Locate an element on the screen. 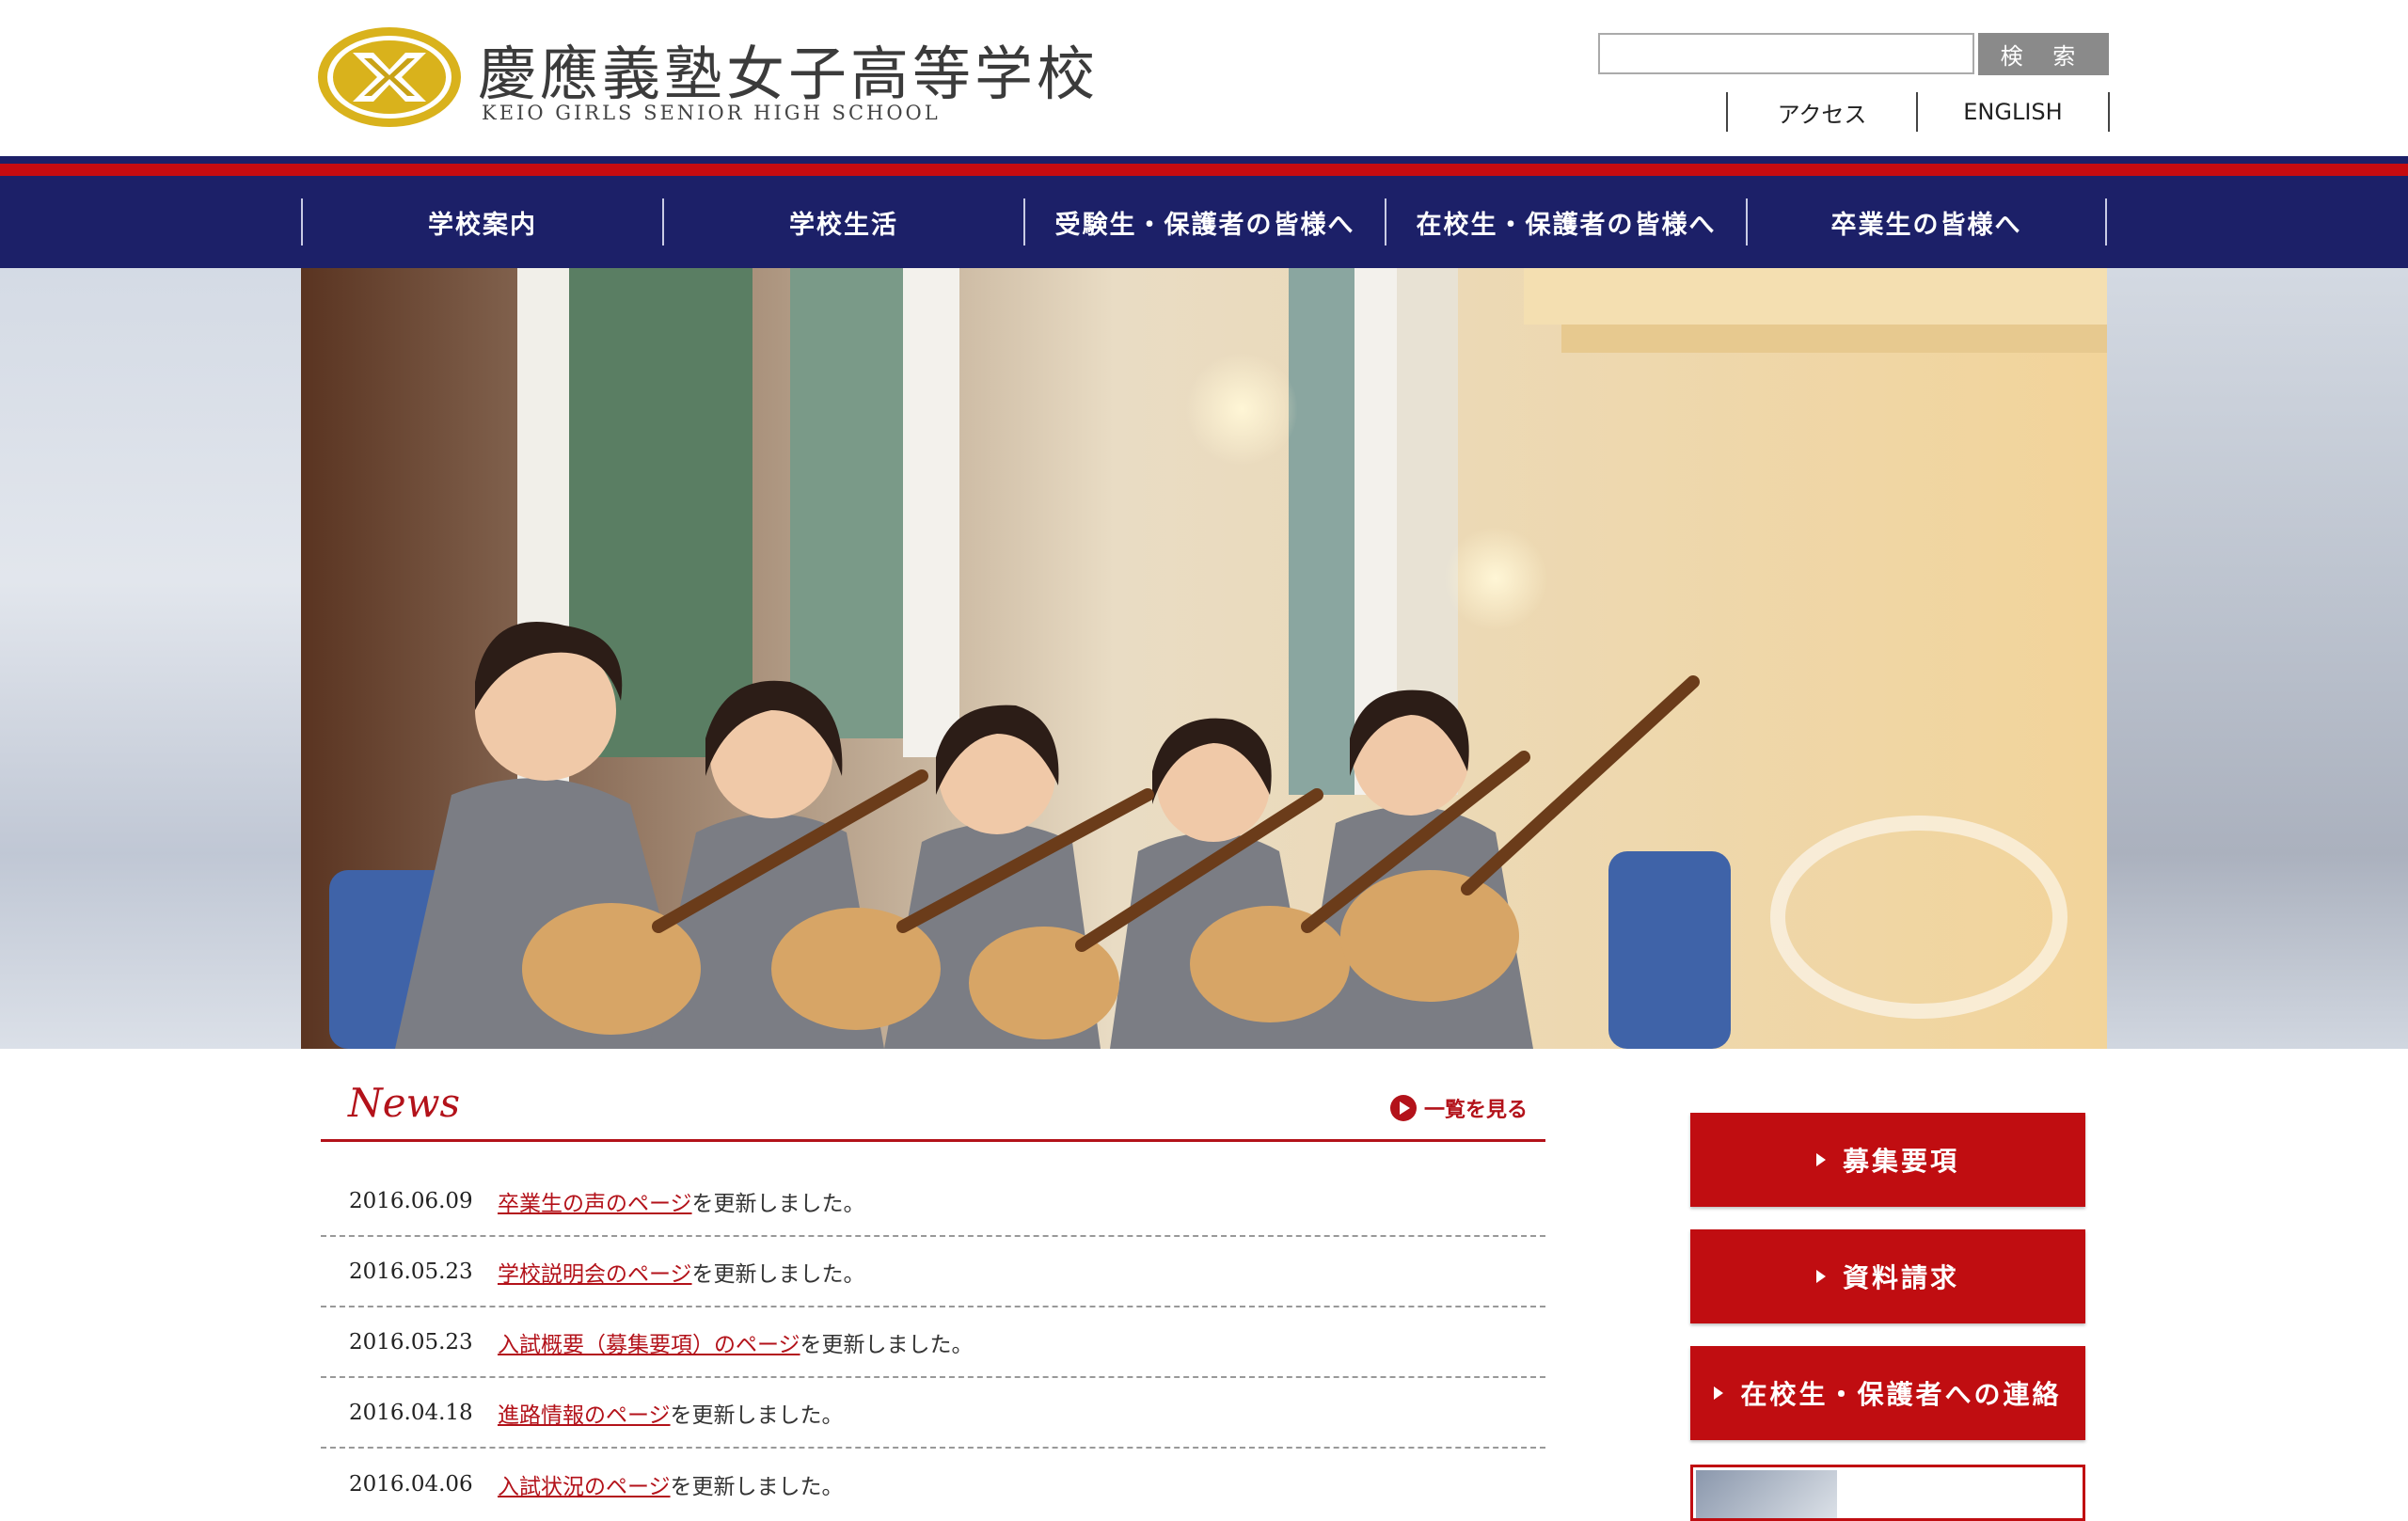  news-divider is located at coordinates (933, 1140).